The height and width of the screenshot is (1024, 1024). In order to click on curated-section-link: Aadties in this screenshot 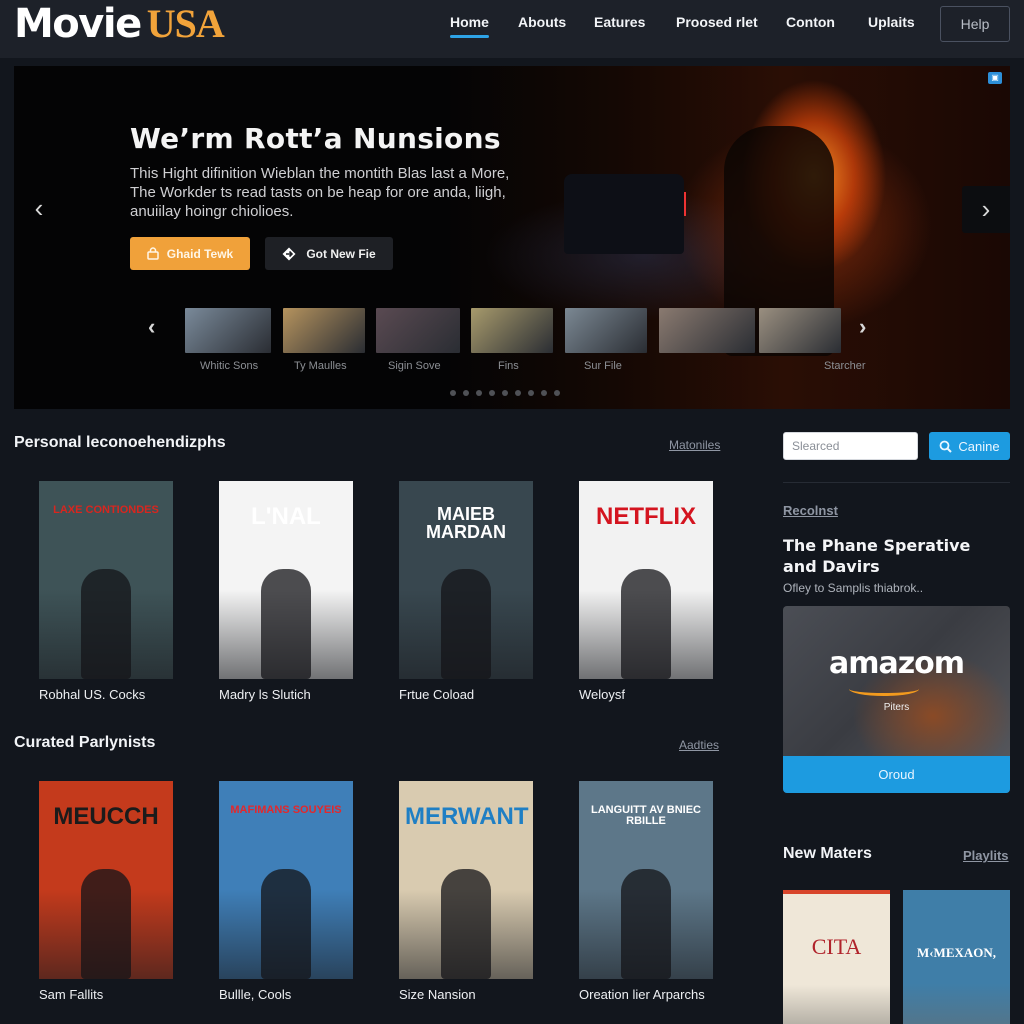, I will do `click(699, 745)`.